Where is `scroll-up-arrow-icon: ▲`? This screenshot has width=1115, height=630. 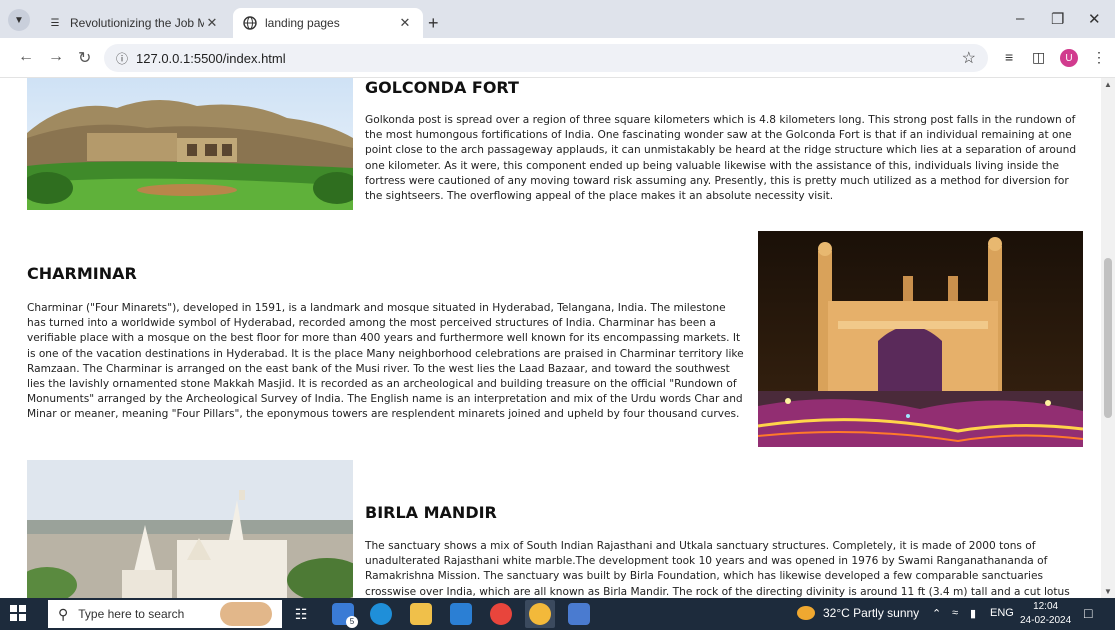
scroll-up-arrow-icon: ▲ is located at coordinates (1108, 84).